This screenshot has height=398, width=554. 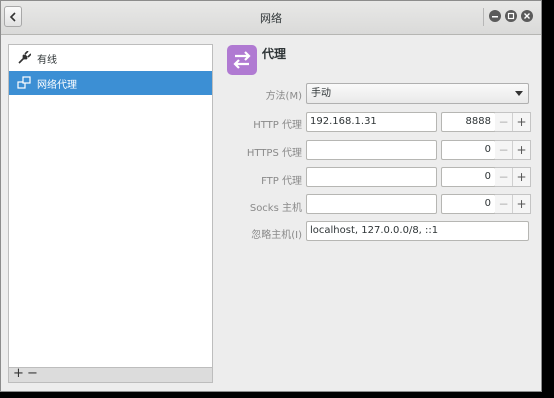 What do you see at coordinates (24, 58) in the screenshot?
I see `wired-icon` at bounding box center [24, 58].